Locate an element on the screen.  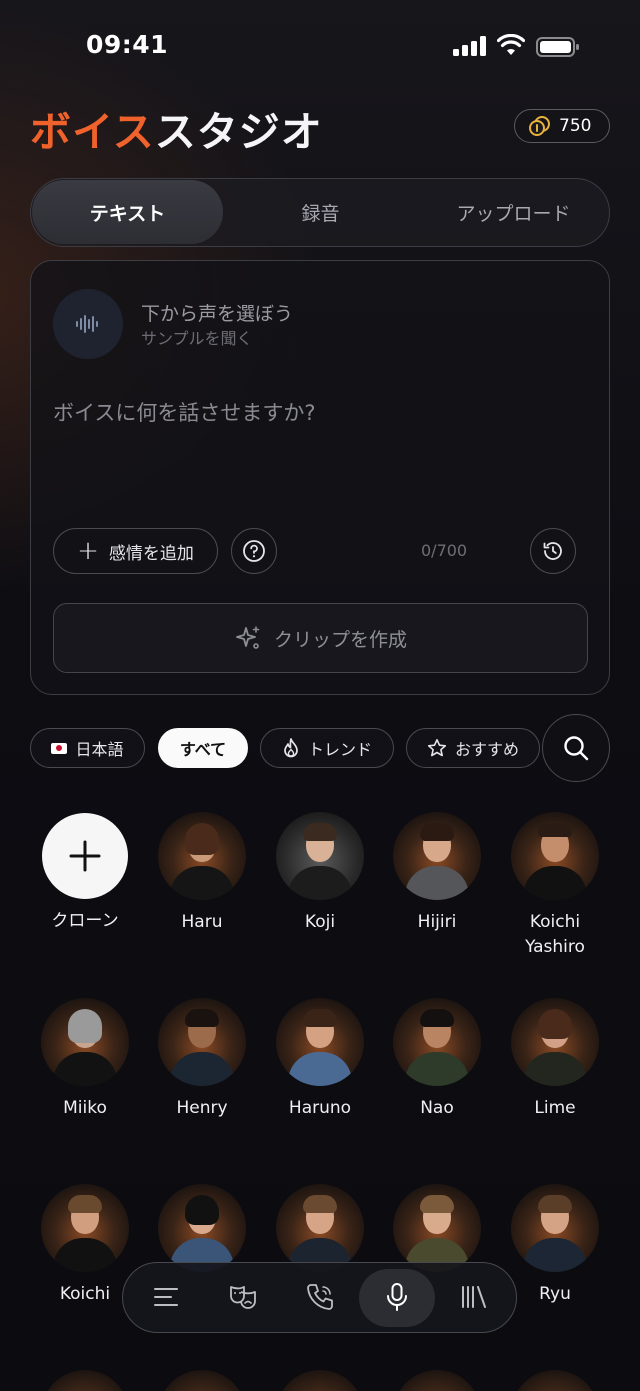
mode-tabs: テキスト 録音 アップロード is located at coordinates (320, 212).